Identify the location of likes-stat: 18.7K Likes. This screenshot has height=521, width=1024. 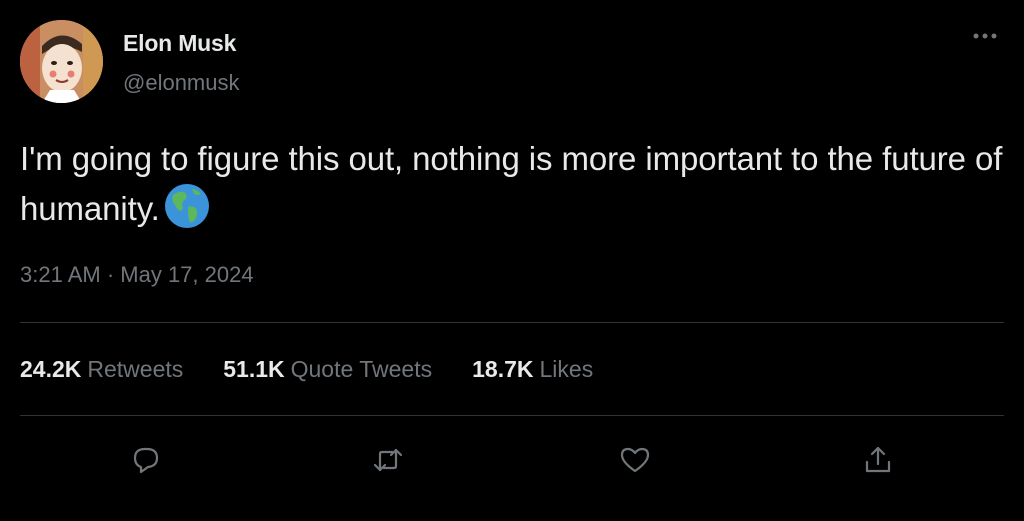
(532, 369).